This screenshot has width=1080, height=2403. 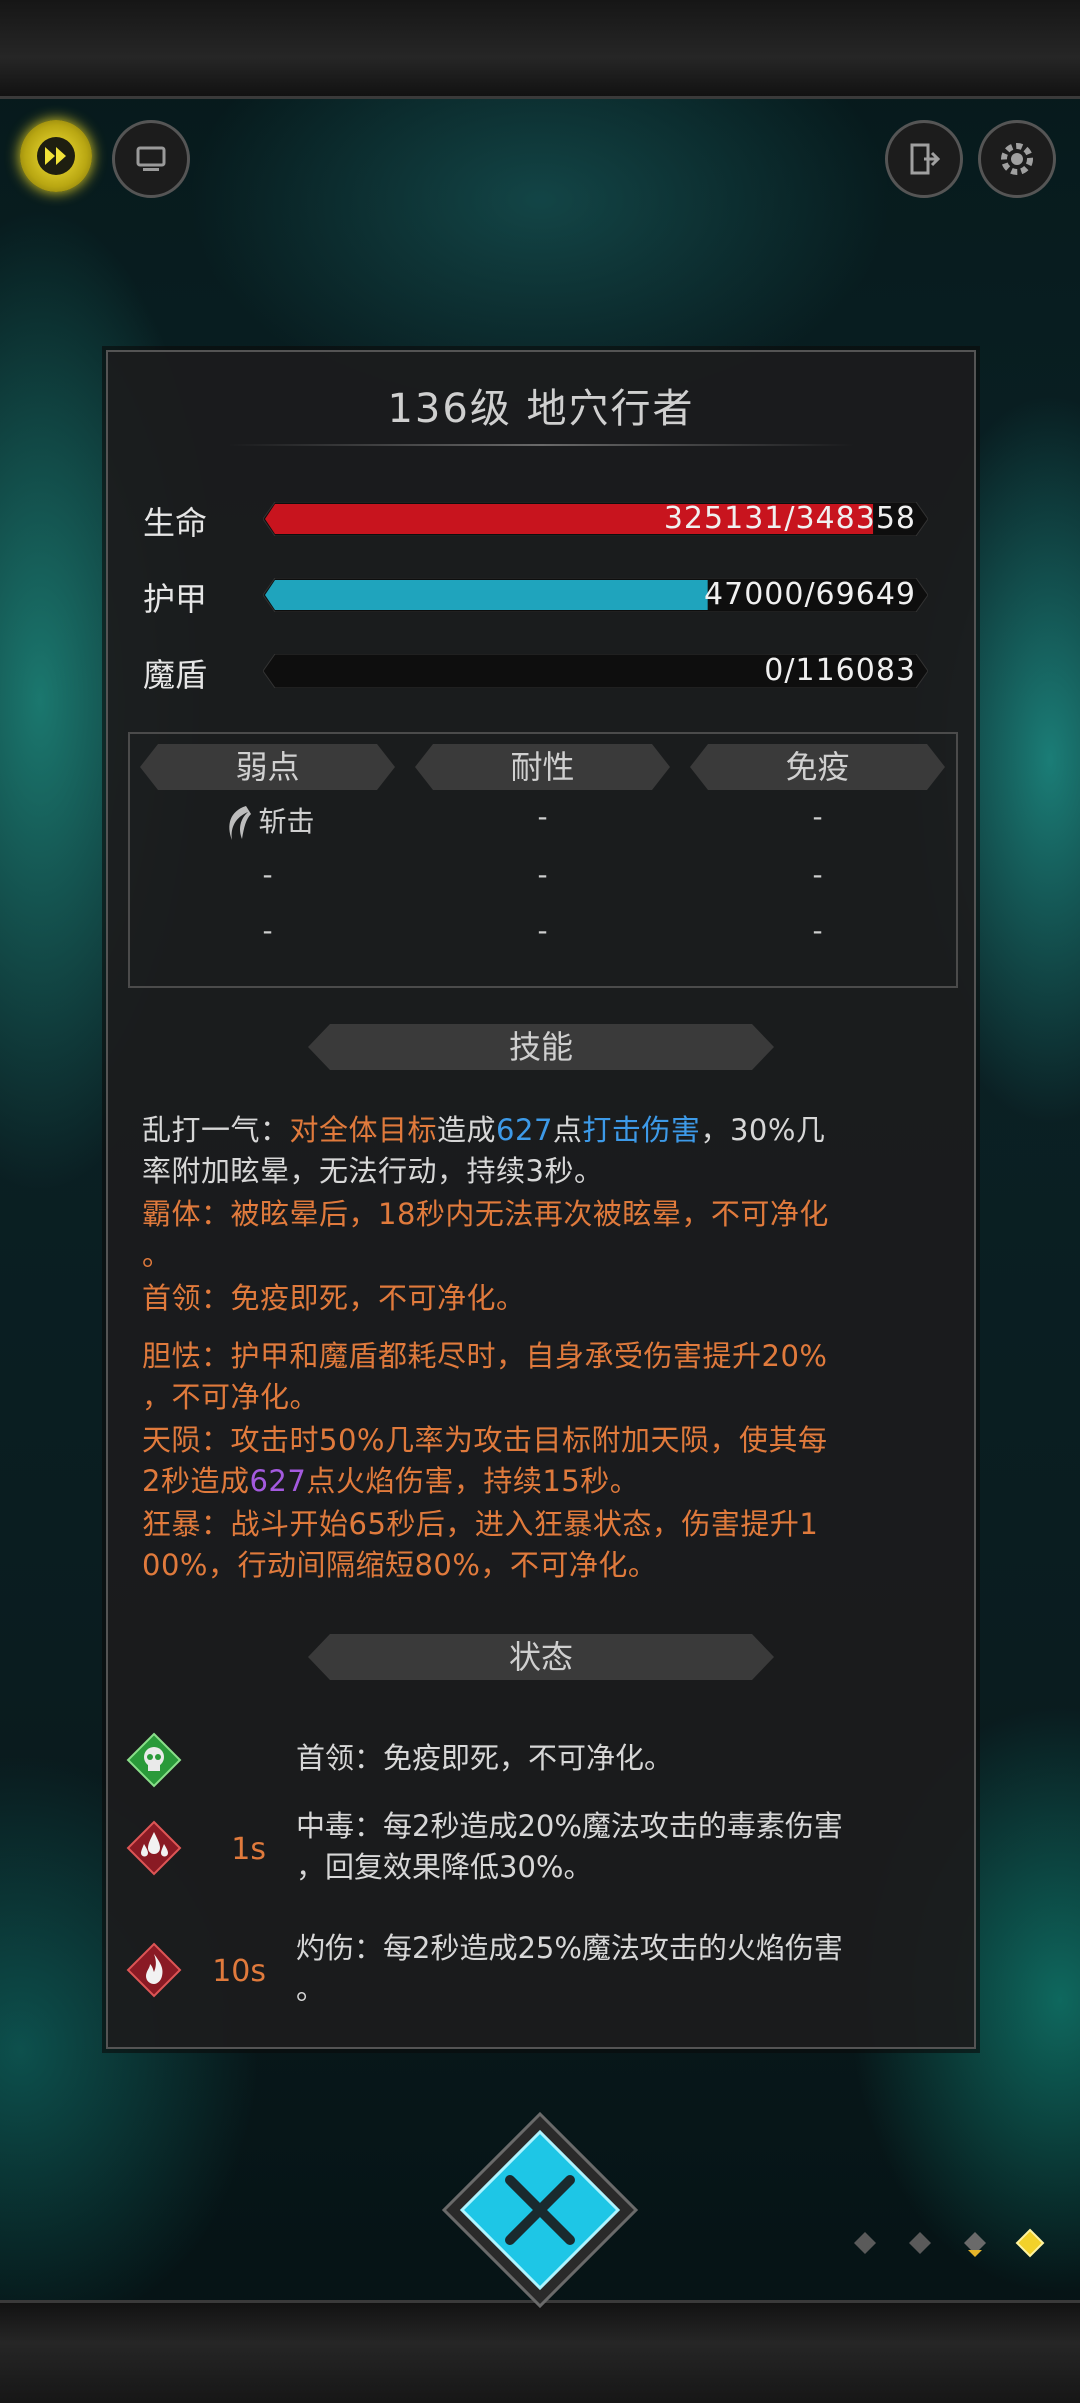 I want to click on status-duration: 1s, so click(x=248, y=1849).